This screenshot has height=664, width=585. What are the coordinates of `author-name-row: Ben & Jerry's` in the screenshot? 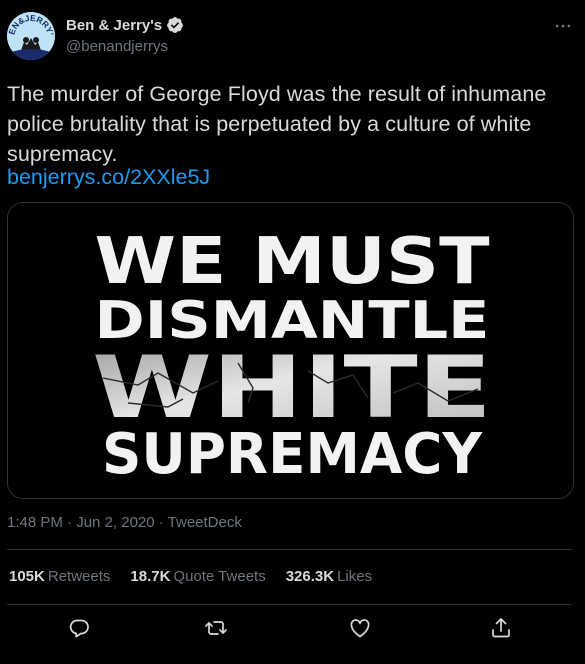 It's located at (125, 25).